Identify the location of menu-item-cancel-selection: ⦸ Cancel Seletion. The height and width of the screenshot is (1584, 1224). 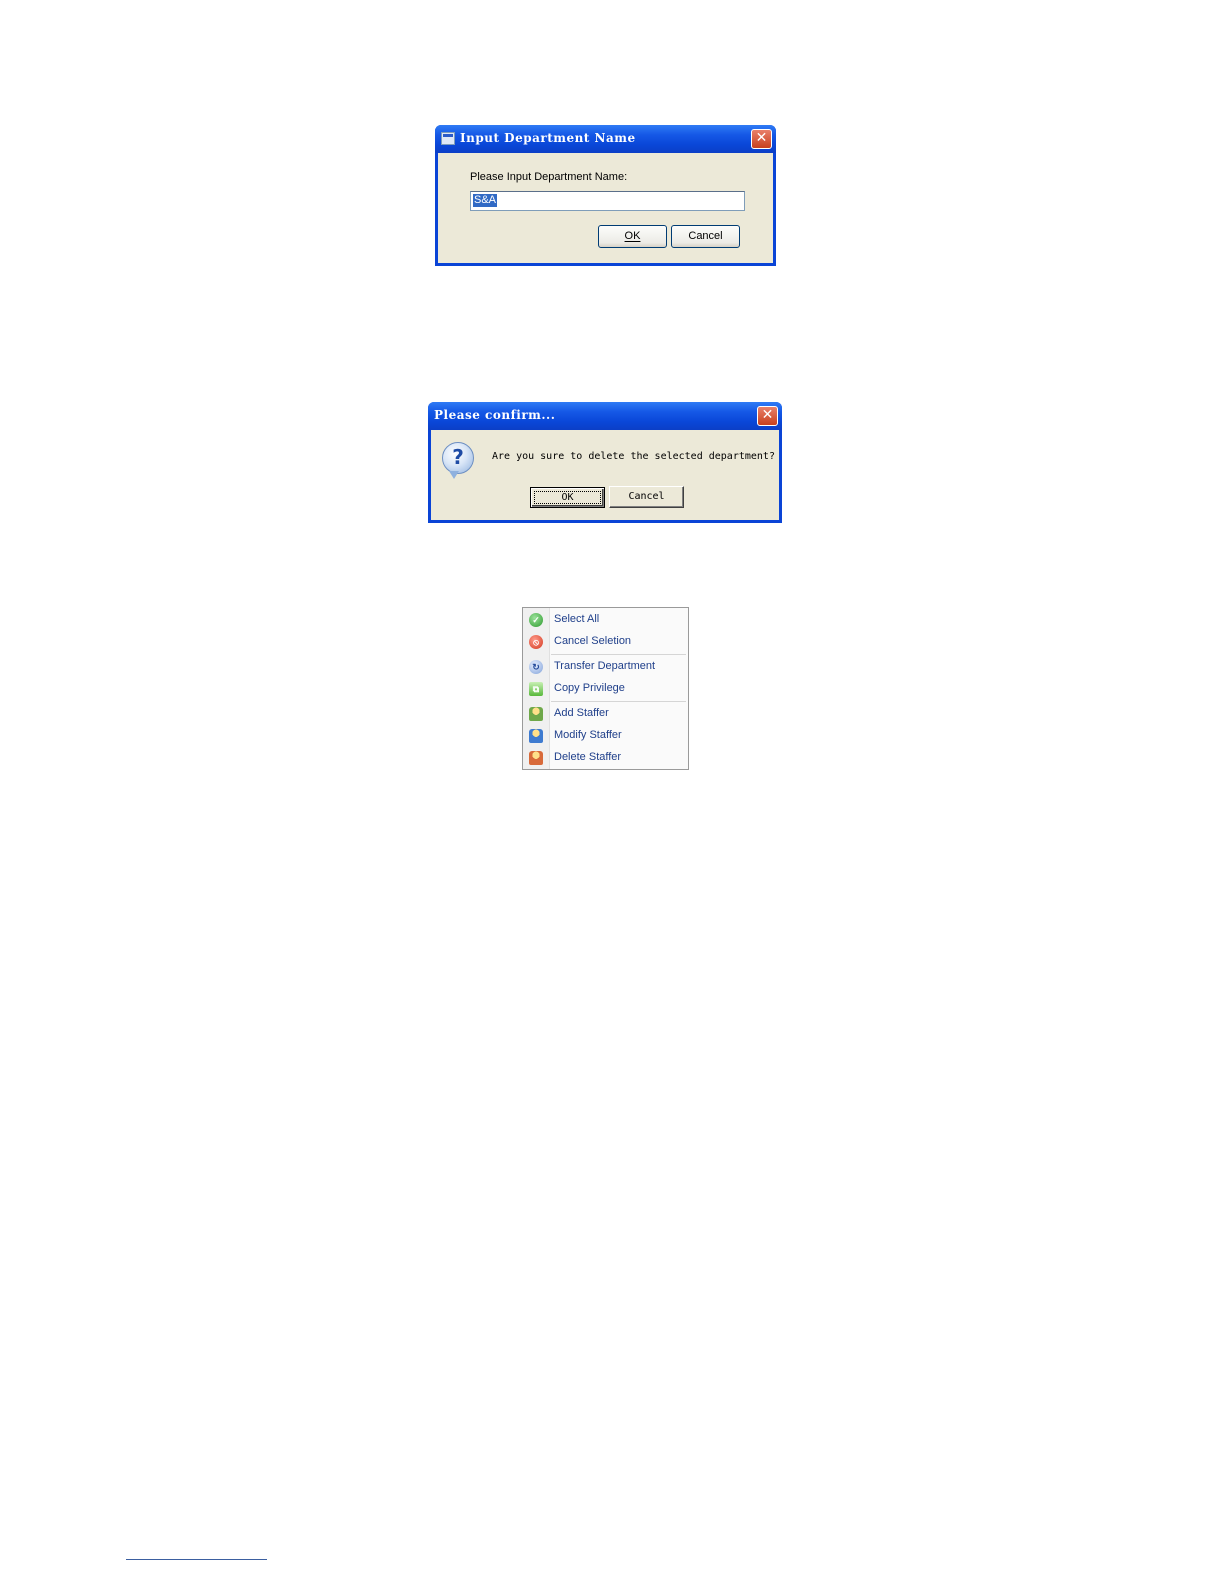
(605, 642).